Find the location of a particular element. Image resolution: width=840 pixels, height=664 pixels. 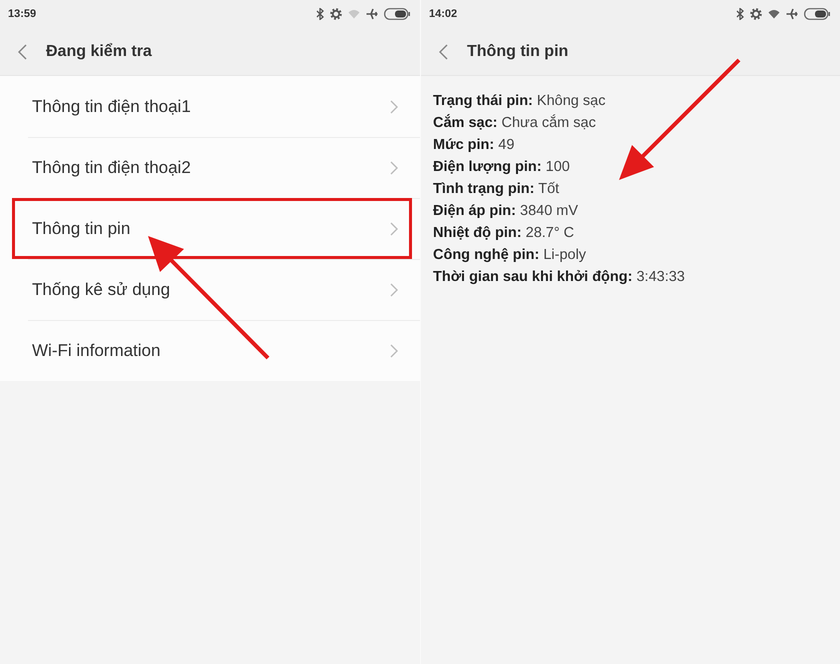

status-time: 13:59 is located at coordinates (22, 14).